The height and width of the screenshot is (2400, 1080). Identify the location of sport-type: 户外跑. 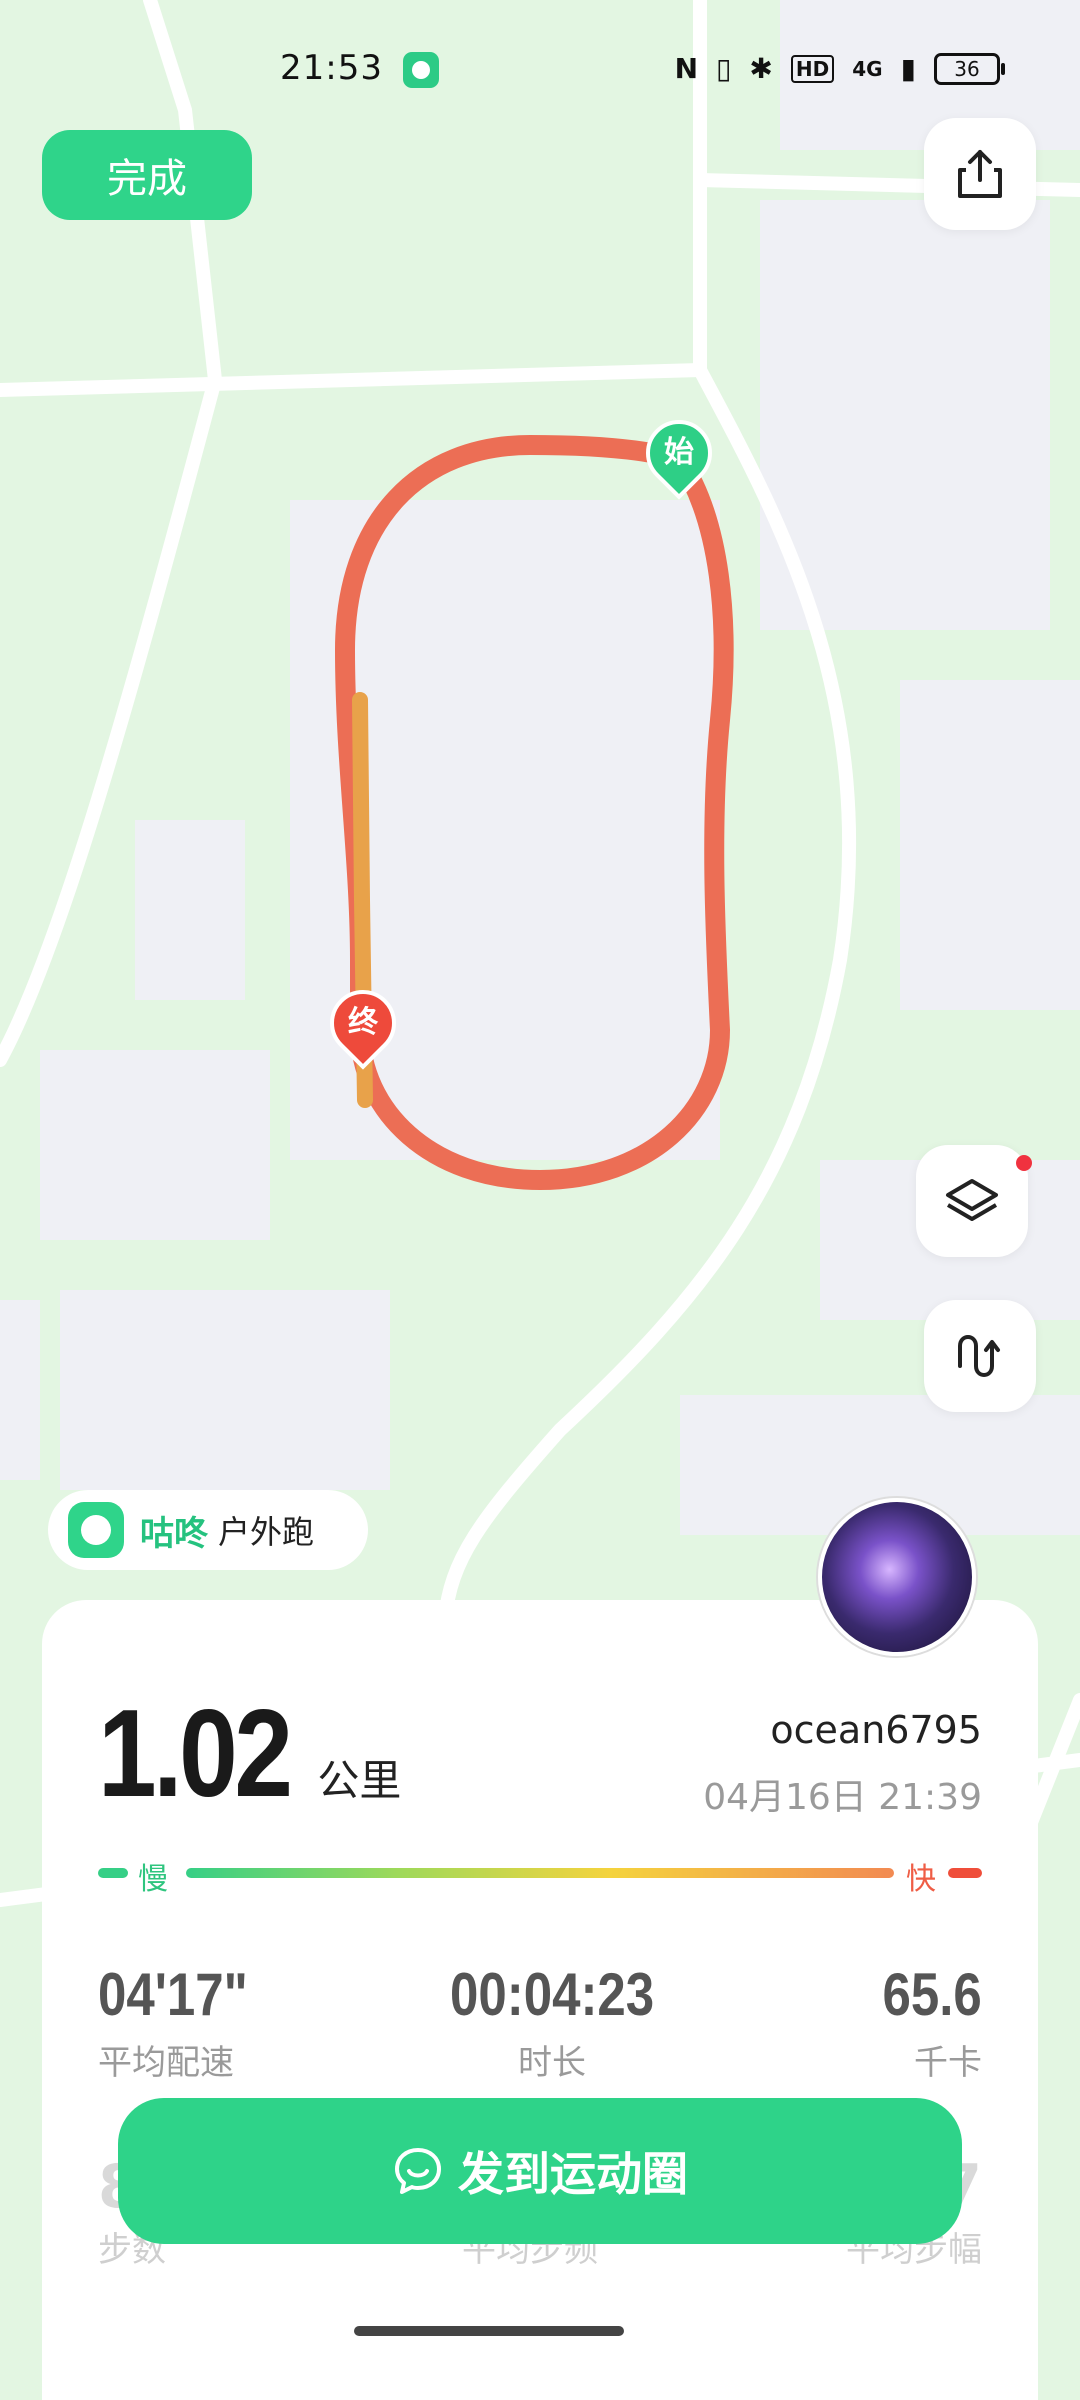
(266, 1532).